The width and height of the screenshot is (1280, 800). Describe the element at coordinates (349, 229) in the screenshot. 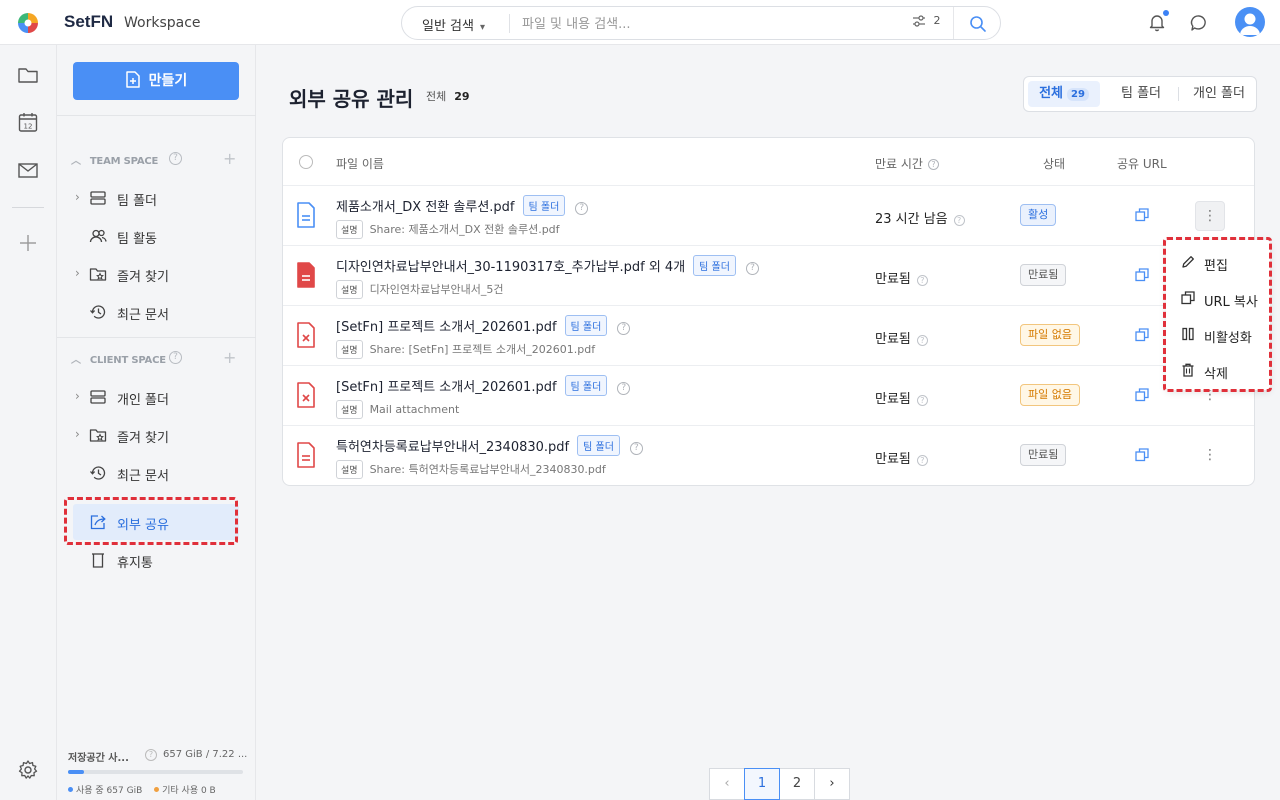

I see `desc-badge: 설명` at that location.